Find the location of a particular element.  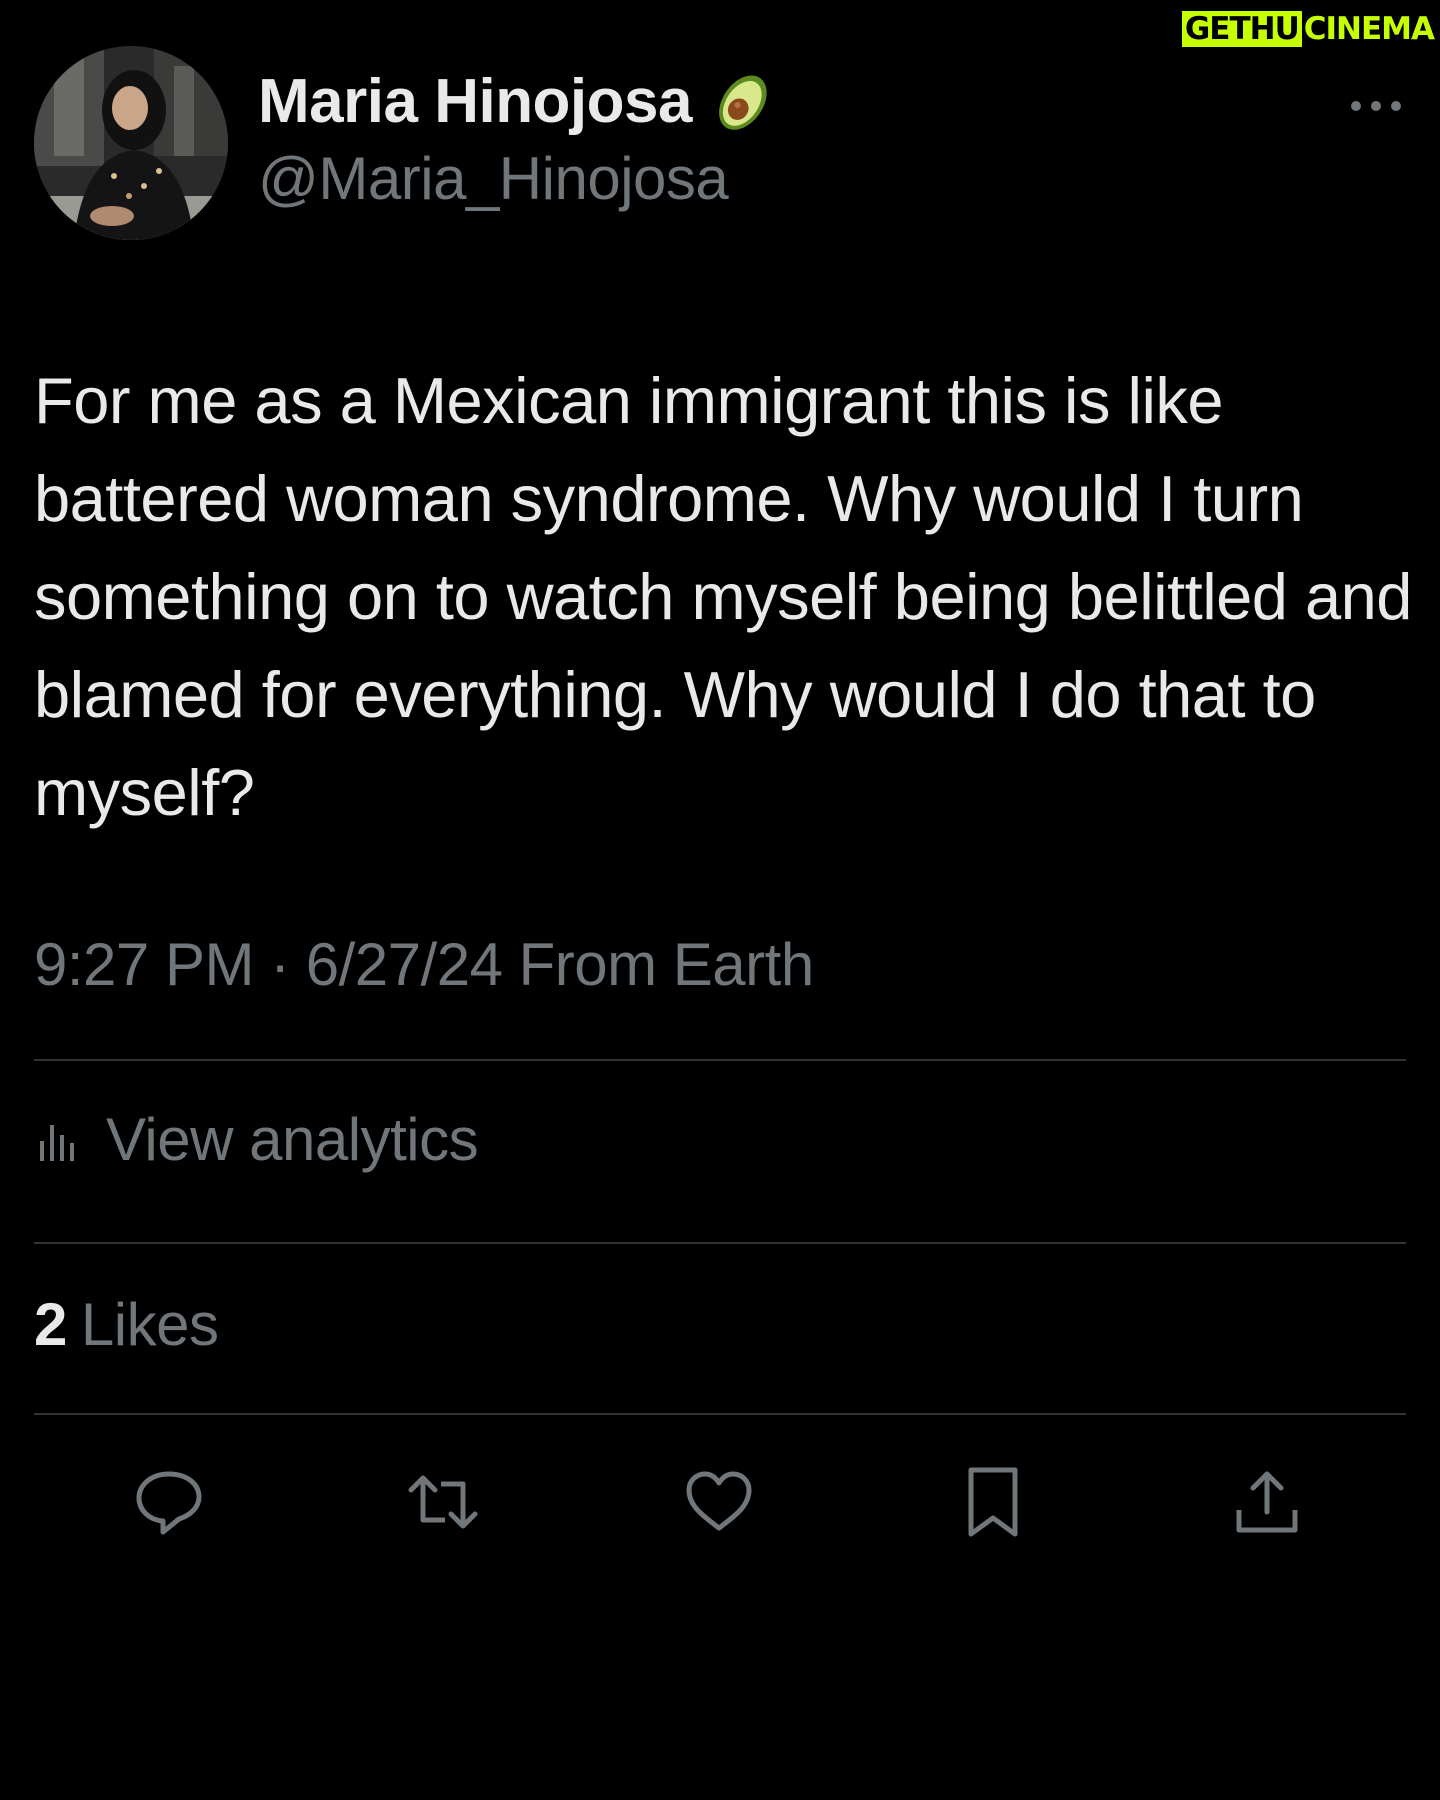

author-info: Maria Hinojosa @Maria_Hinojosa is located at coordinates (520, 139).